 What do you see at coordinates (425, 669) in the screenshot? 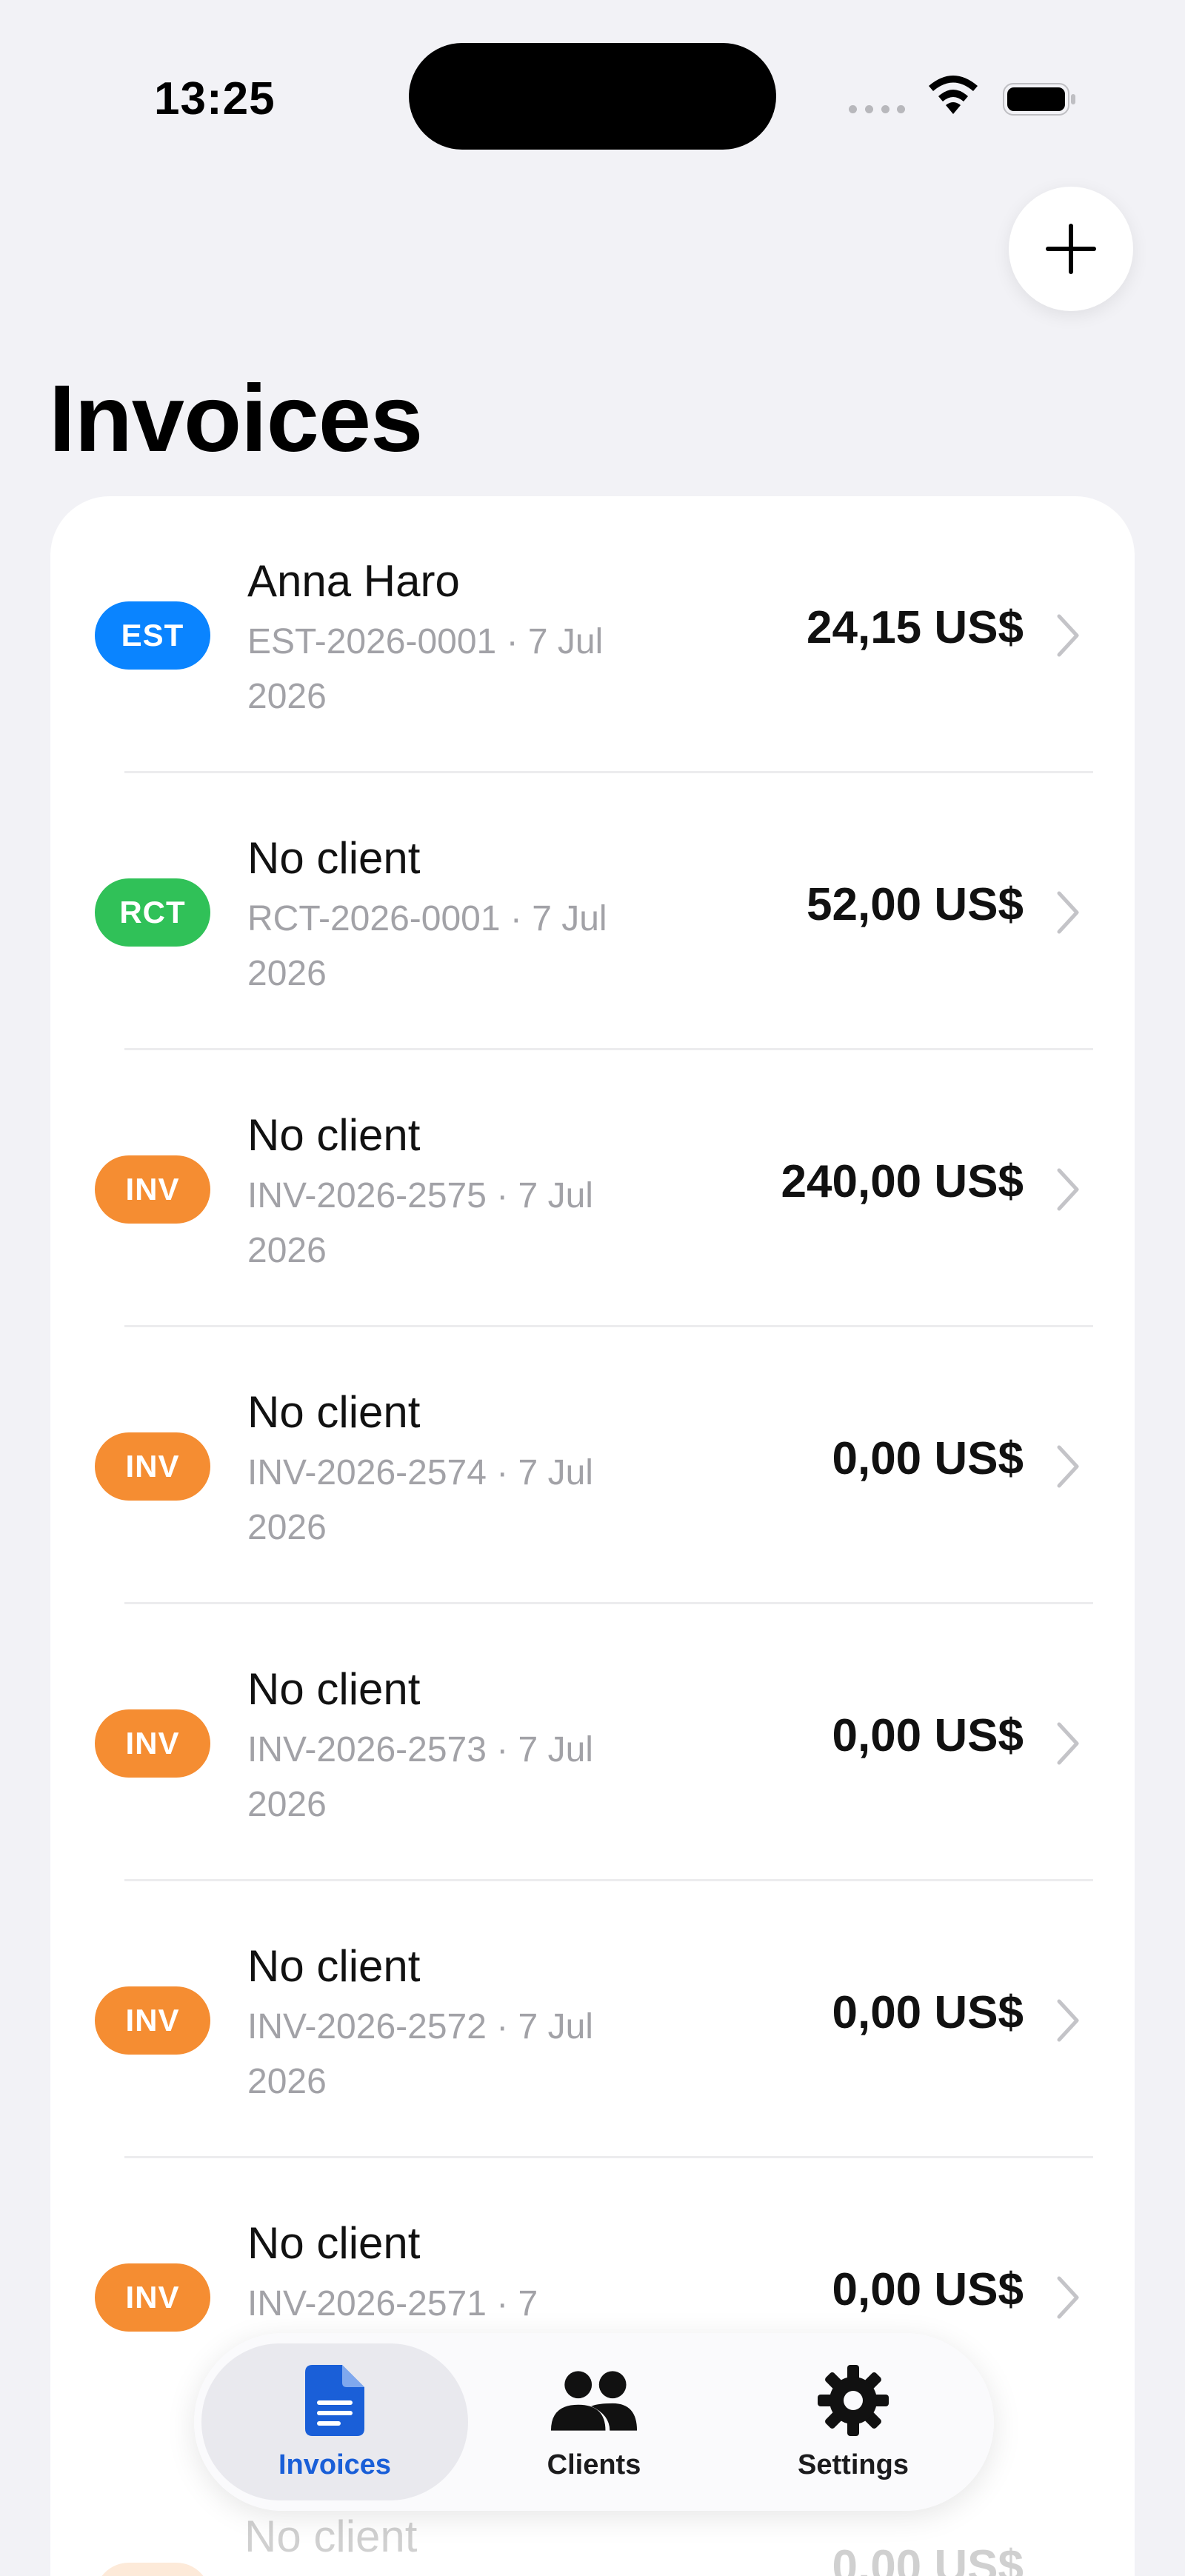
I see `document-number-date: EST-2026-0001 · 7 Jul 2026` at bounding box center [425, 669].